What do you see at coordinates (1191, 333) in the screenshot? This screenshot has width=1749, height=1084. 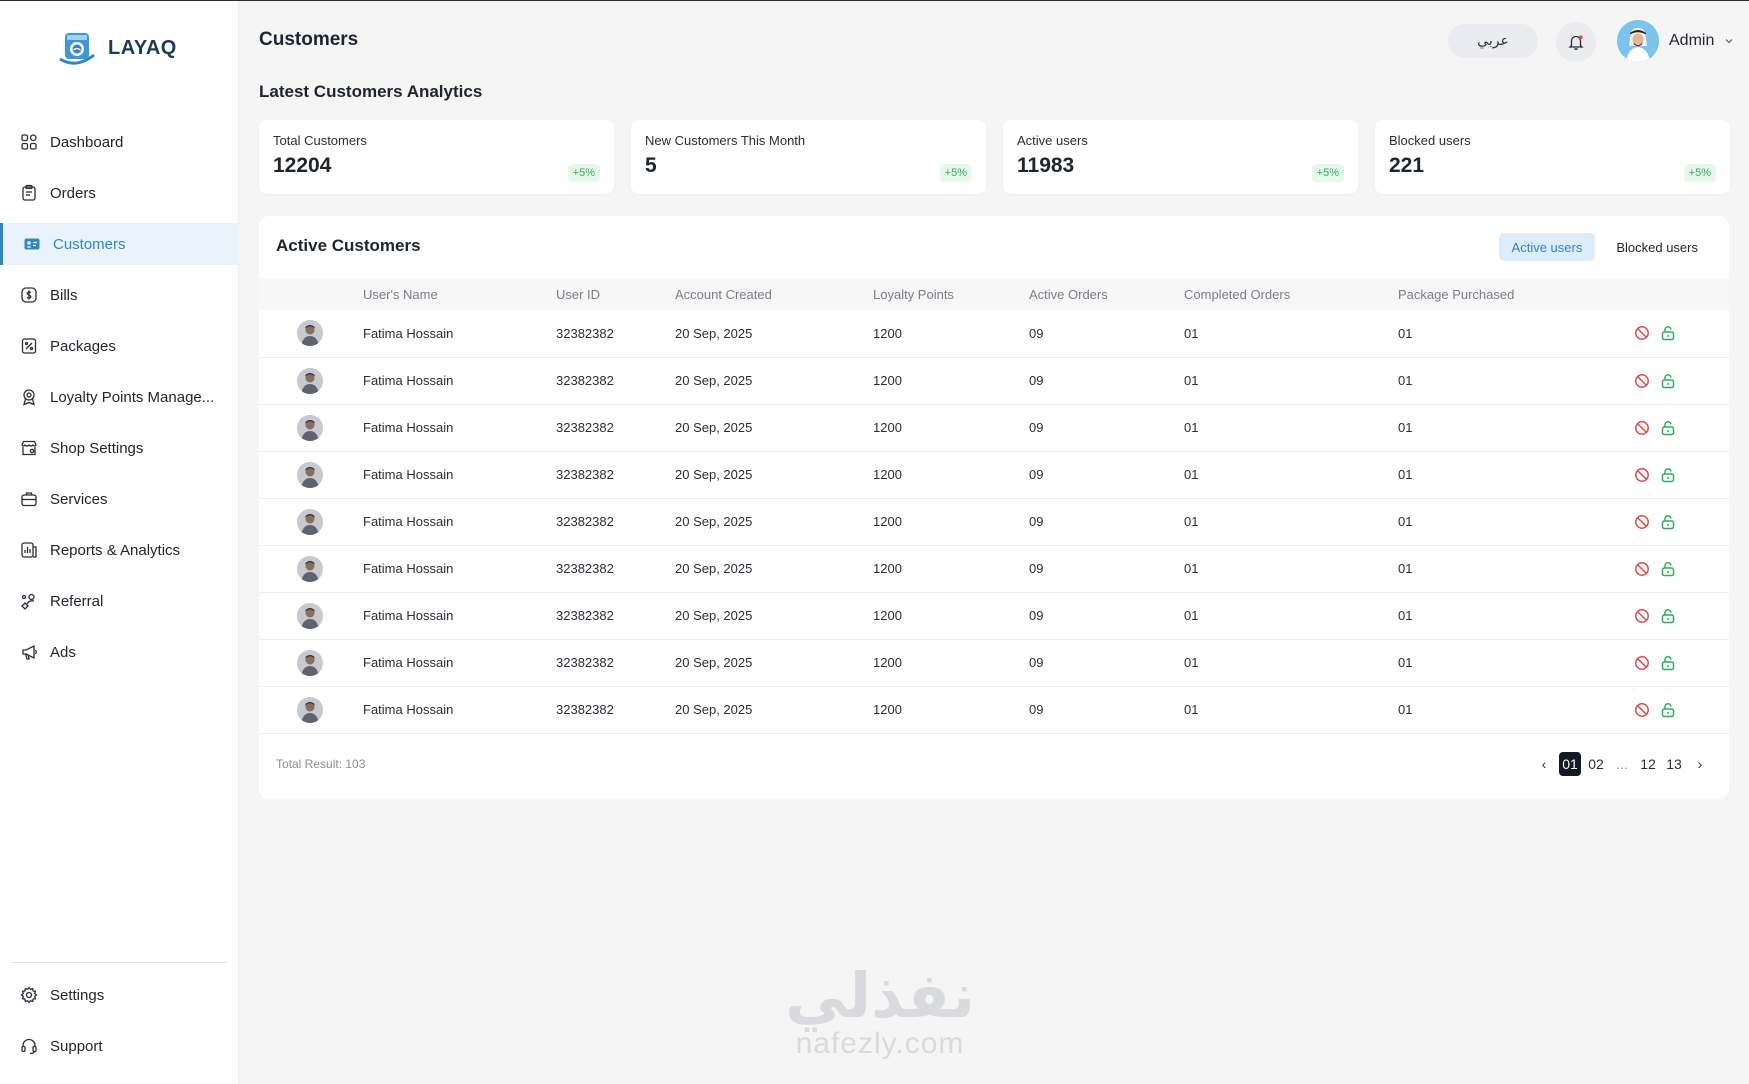 I see `cell-completed-orders: 01` at bounding box center [1191, 333].